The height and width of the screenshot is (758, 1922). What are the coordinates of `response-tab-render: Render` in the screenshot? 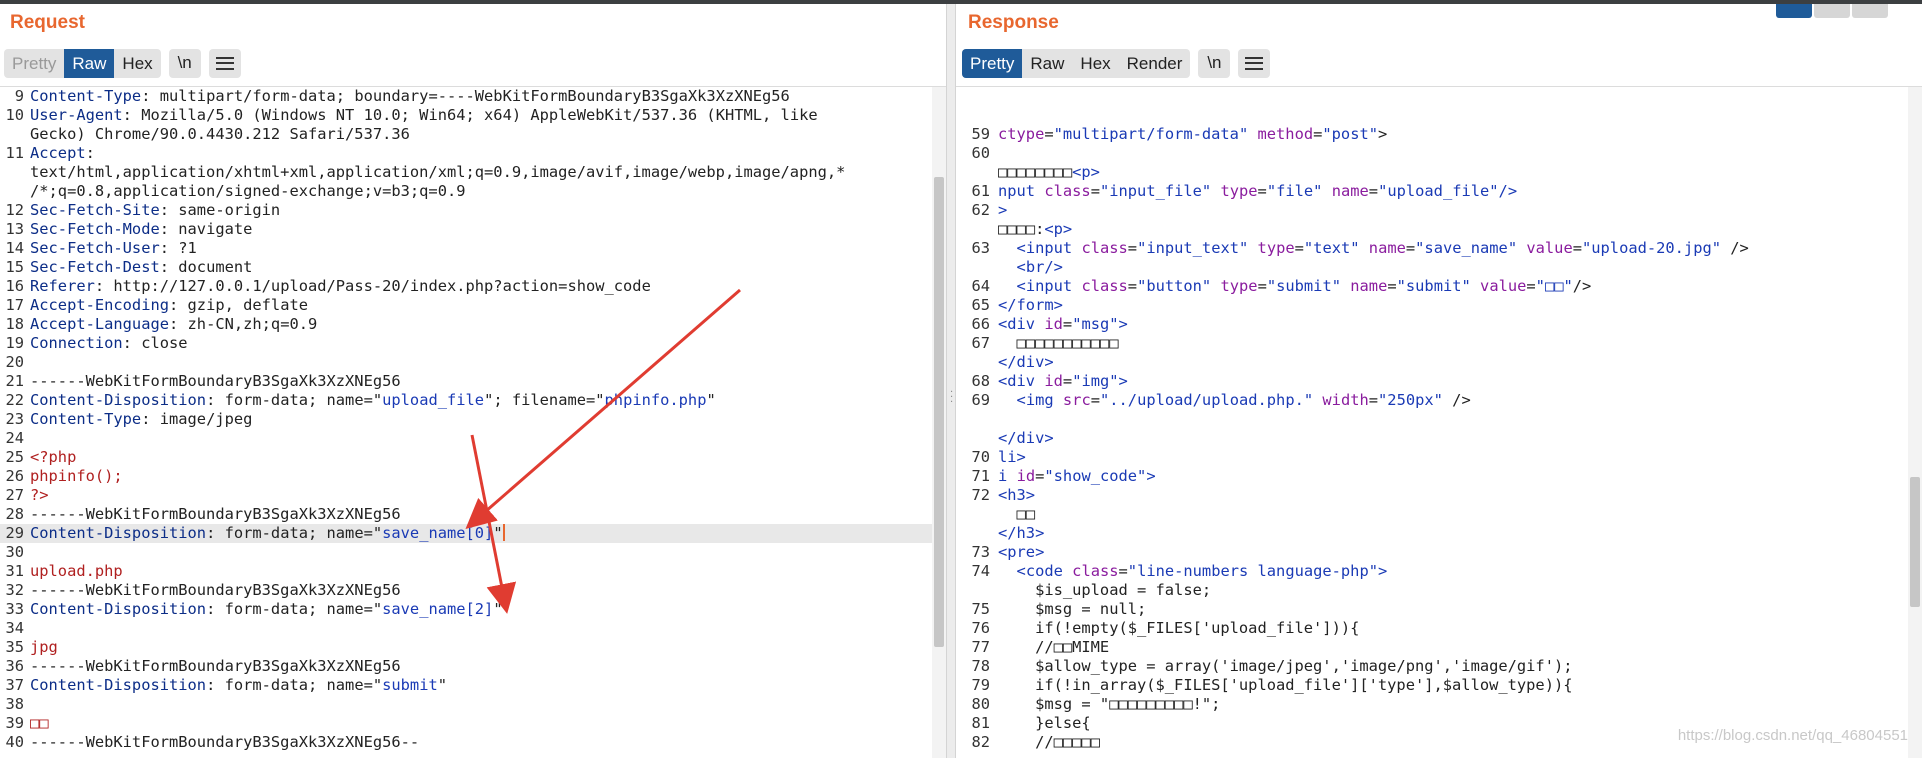 It's located at (1155, 63).